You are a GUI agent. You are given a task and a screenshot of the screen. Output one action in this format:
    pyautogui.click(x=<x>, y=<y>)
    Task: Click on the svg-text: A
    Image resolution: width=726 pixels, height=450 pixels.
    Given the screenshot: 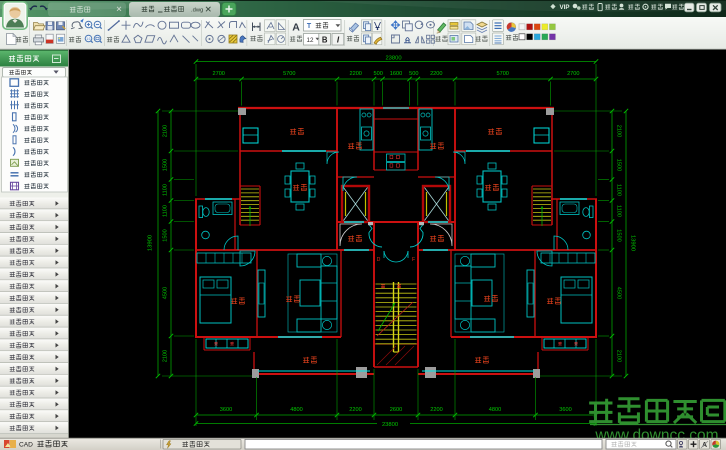 What is the action you would take?
    pyautogui.click(x=296, y=28)
    